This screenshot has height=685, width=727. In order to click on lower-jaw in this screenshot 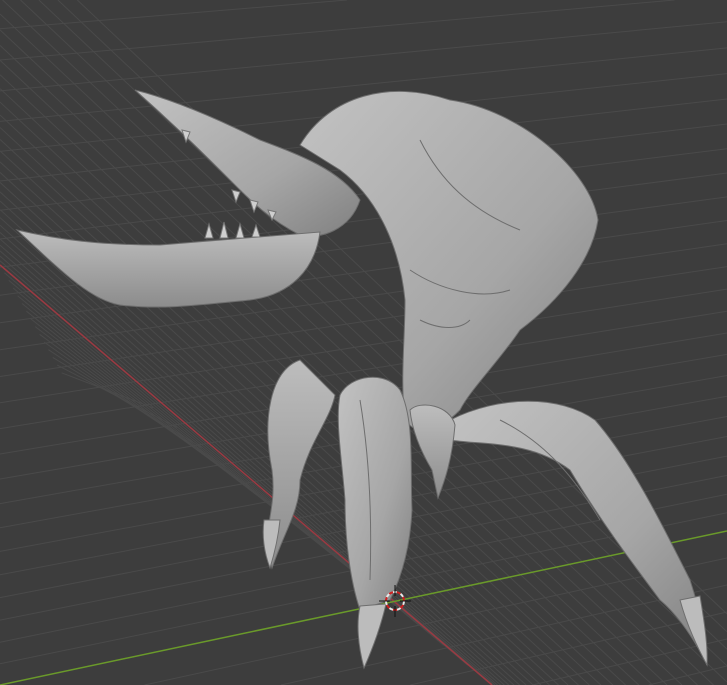, I will do `click(168, 268)`.